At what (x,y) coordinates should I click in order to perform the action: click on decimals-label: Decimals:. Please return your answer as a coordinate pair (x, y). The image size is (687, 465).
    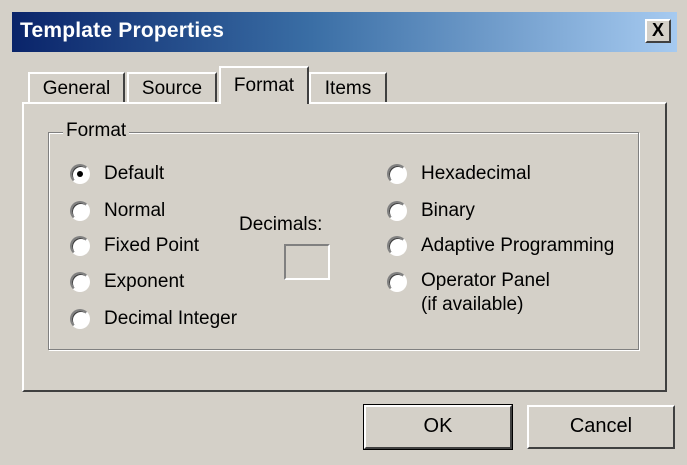
    Looking at the image, I should click on (281, 224).